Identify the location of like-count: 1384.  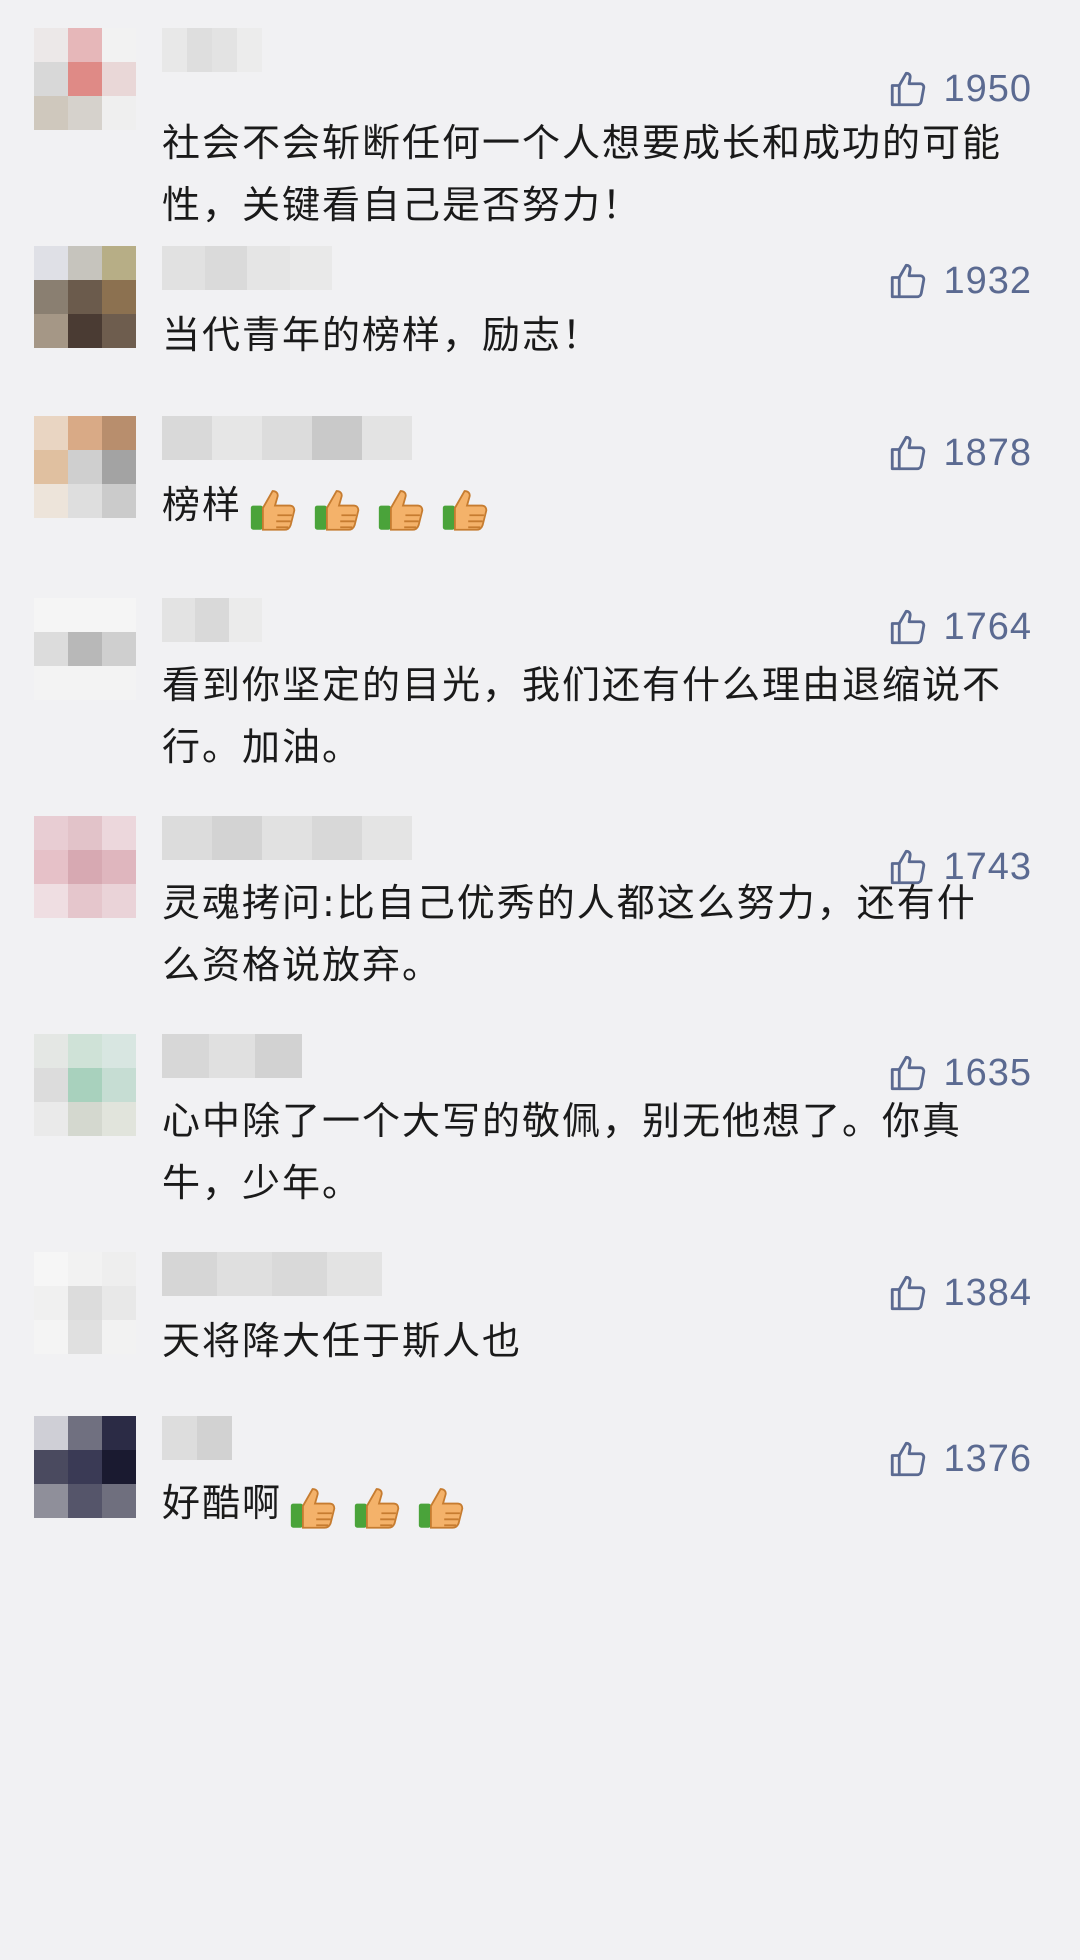
(987, 1292).